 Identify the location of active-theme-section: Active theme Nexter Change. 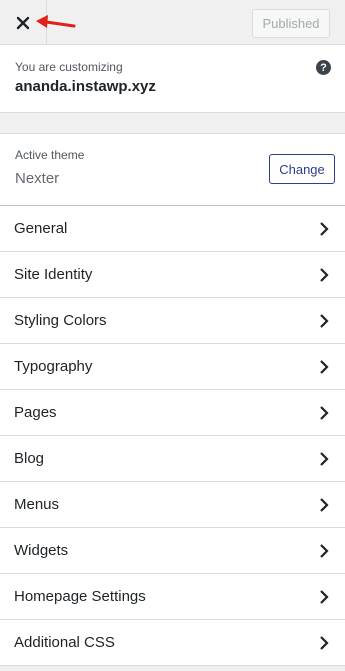
(172, 170).